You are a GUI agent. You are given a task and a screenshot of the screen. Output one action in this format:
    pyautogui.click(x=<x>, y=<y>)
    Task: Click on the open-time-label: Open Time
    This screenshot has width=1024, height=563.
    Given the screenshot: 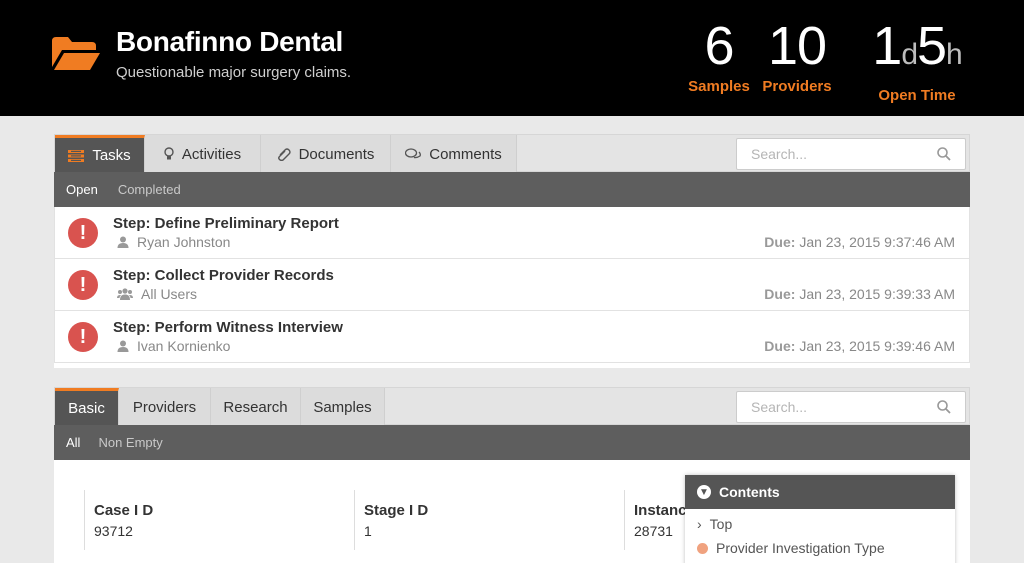 What is the action you would take?
    pyautogui.click(x=917, y=95)
    